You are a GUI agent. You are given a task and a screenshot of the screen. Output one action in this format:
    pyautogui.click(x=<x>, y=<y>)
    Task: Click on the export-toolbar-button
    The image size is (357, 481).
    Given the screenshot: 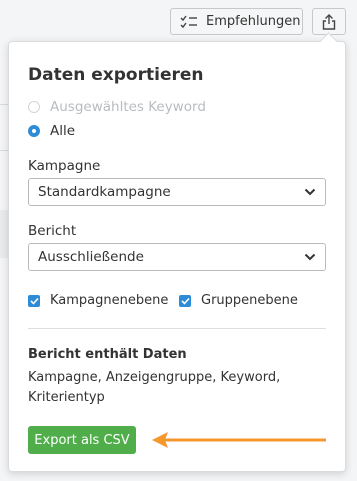 What is the action you would take?
    pyautogui.click(x=329, y=21)
    